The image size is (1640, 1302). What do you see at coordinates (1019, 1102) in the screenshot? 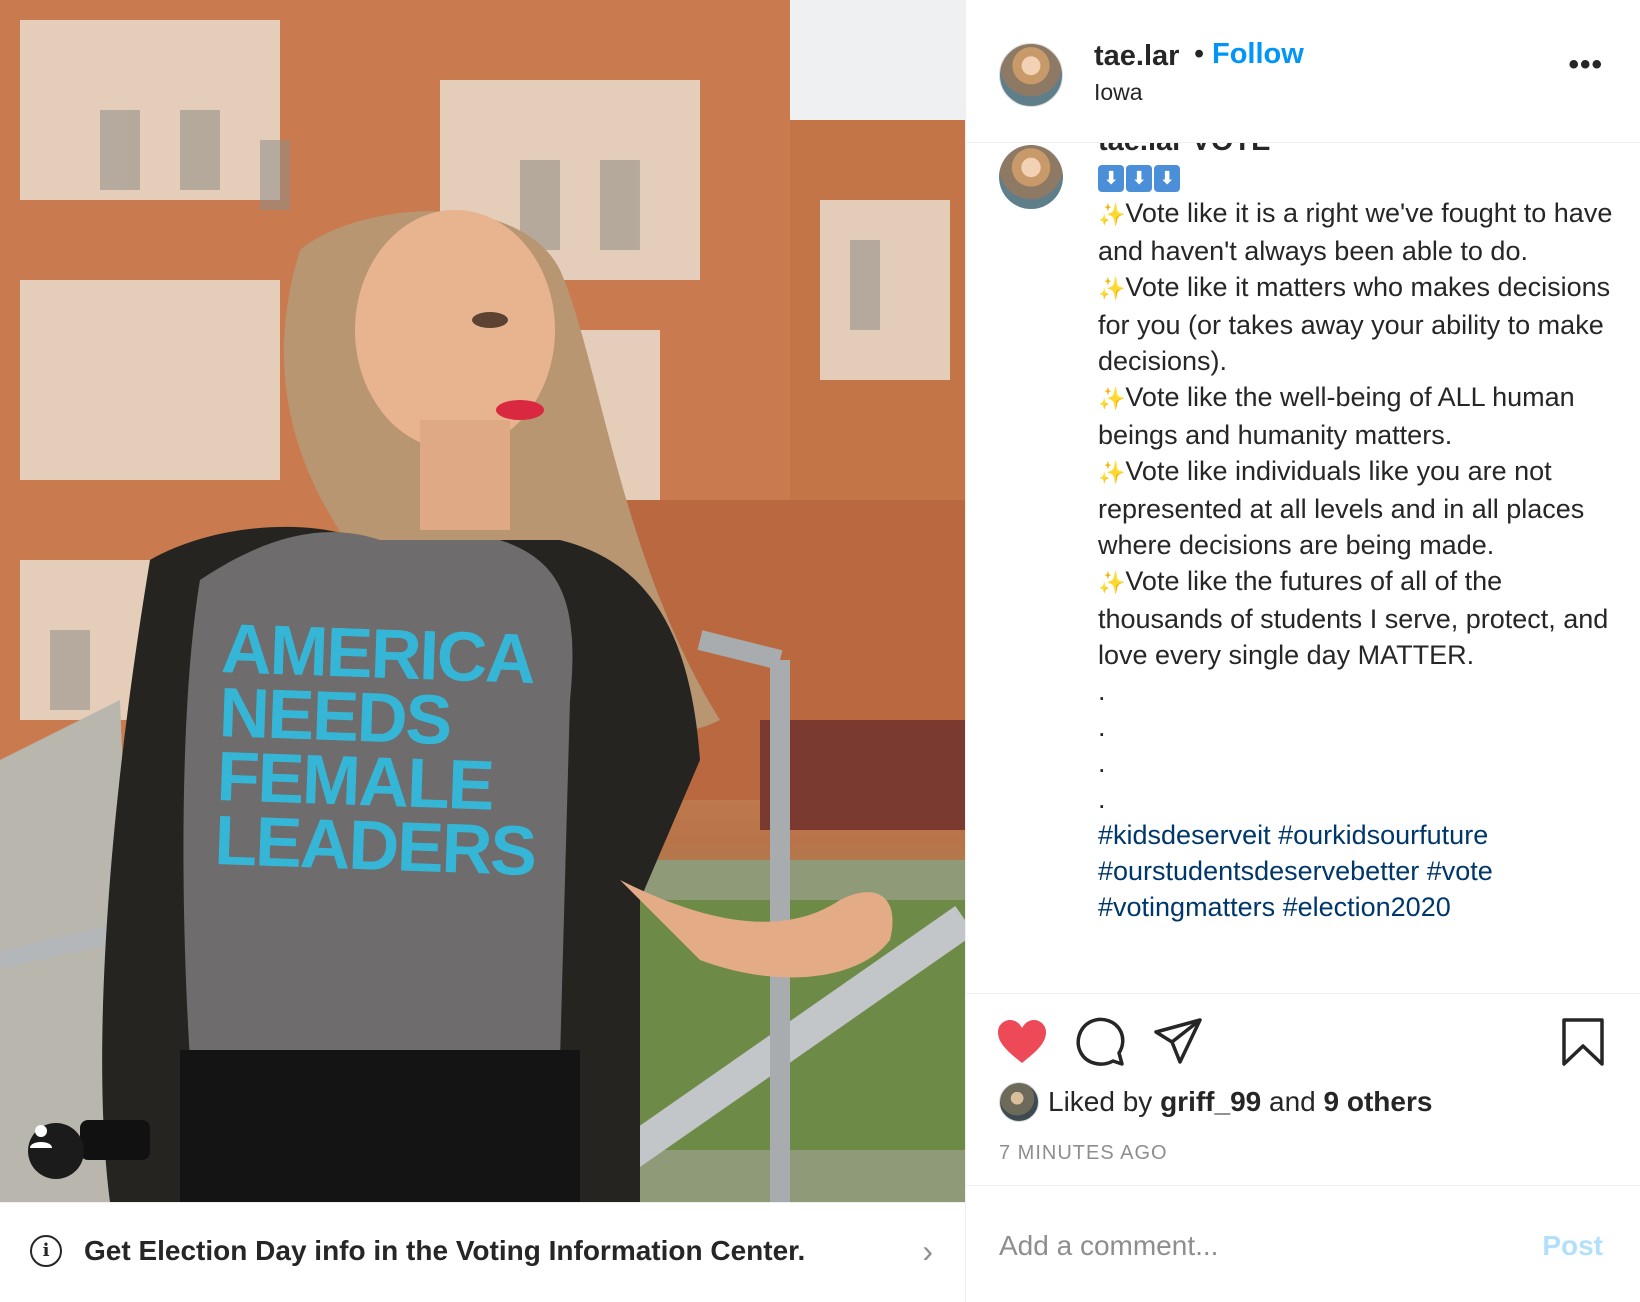
I see `liker-avatar` at bounding box center [1019, 1102].